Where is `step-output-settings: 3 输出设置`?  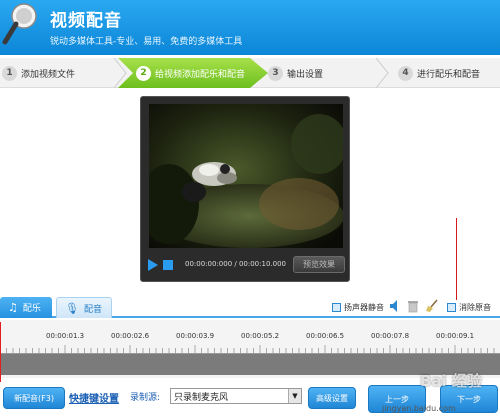 step-output-settings: 3 输出设置 is located at coordinates (320, 73).